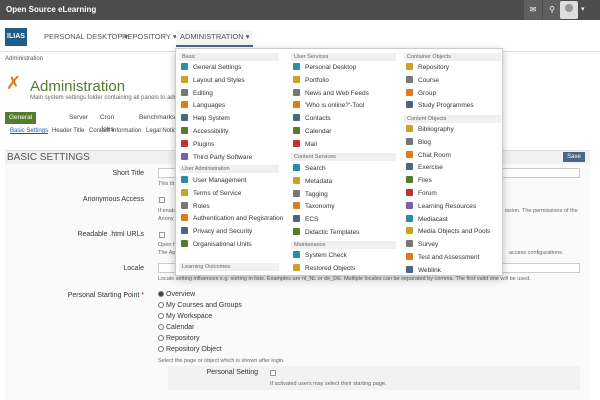 The image size is (600, 400). What do you see at coordinates (216, 232) in the screenshot?
I see `menu-item-privacy-and-security: Privacy and Security` at bounding box center [216, 232].